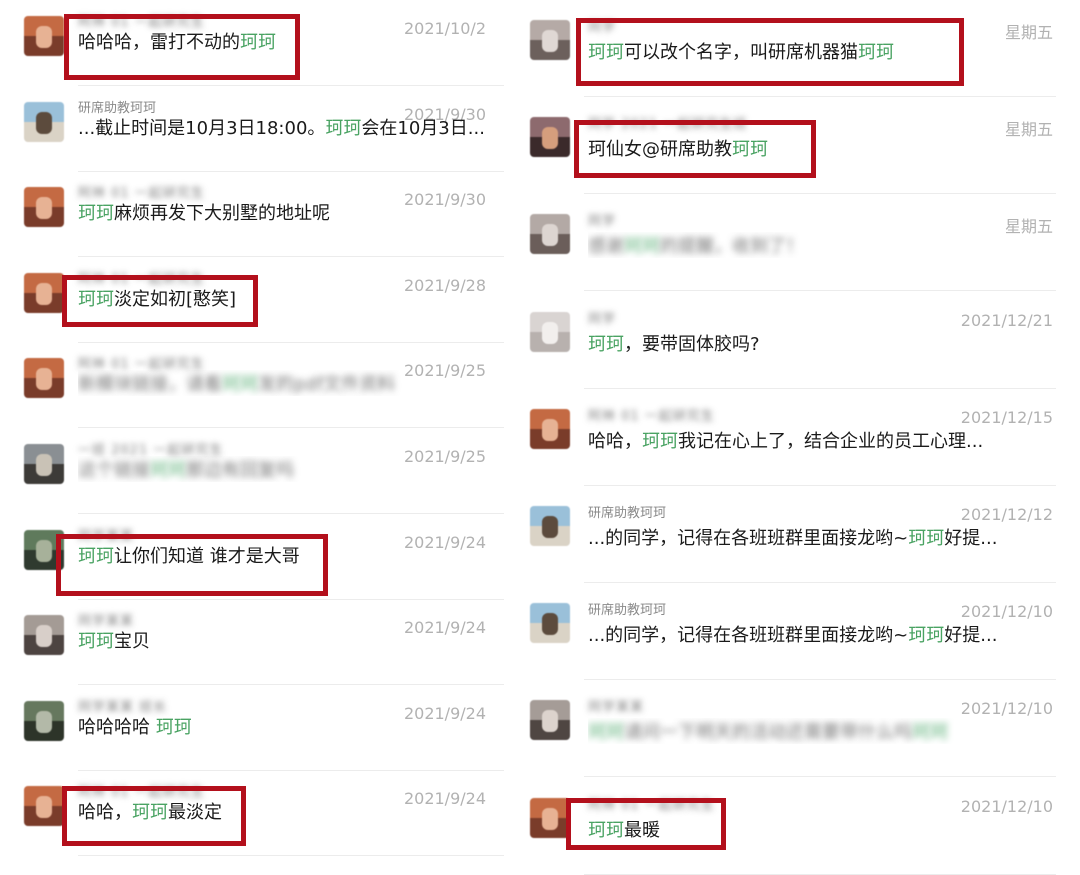 This screenshot has width=1080, height=875. I want to click on search-result-item: 阿林 01 一起研究生 2021/9/30 珂珂麻烦再发下大别墅的地址呢, so click(255, 214).